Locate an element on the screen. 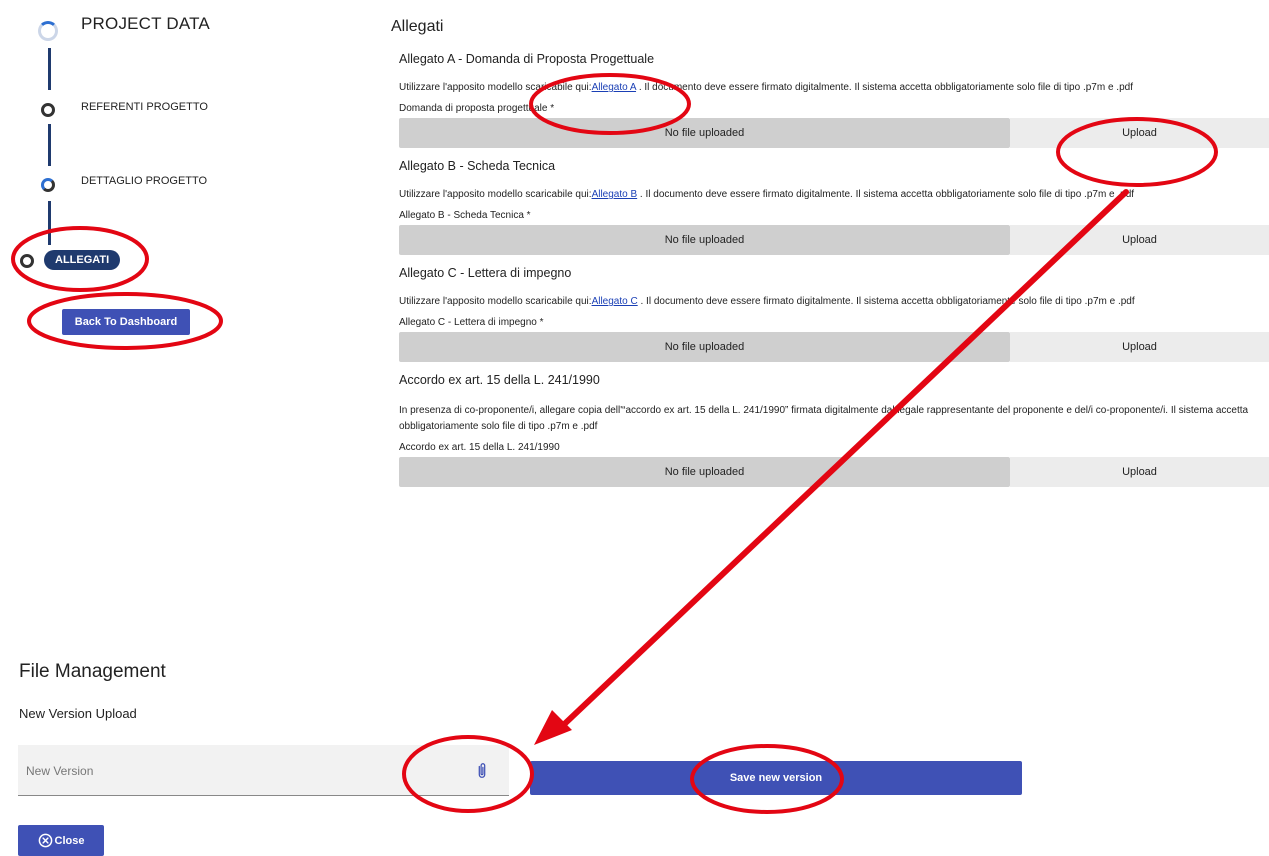  back-to-dashboard-button: Back To Dashboard is located at coordinates (126, 322).